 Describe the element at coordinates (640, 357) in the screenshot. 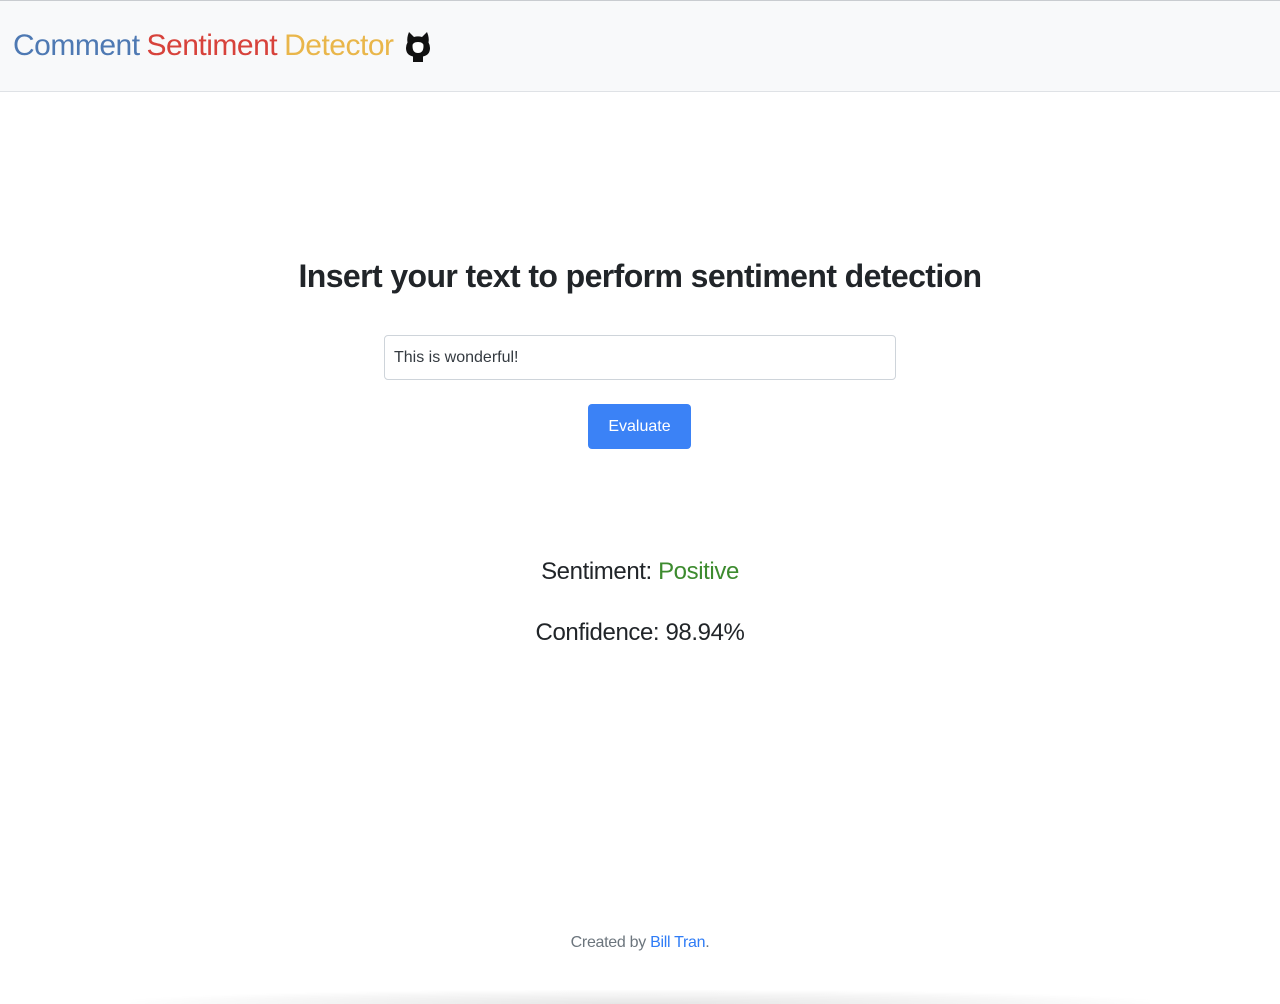

I see `sentiment-text-input` at that location.